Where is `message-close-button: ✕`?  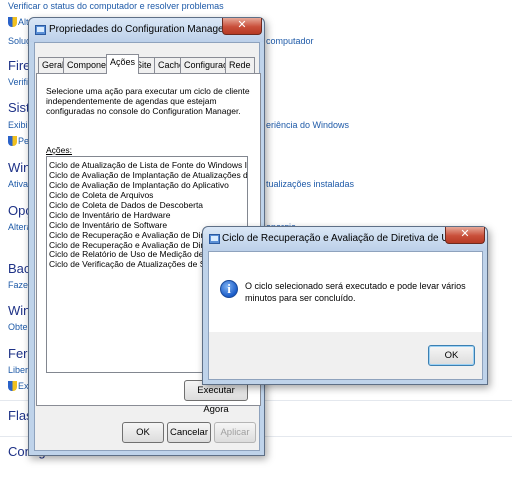 message-close-button: ✕ is located at coordinates (465, 235).